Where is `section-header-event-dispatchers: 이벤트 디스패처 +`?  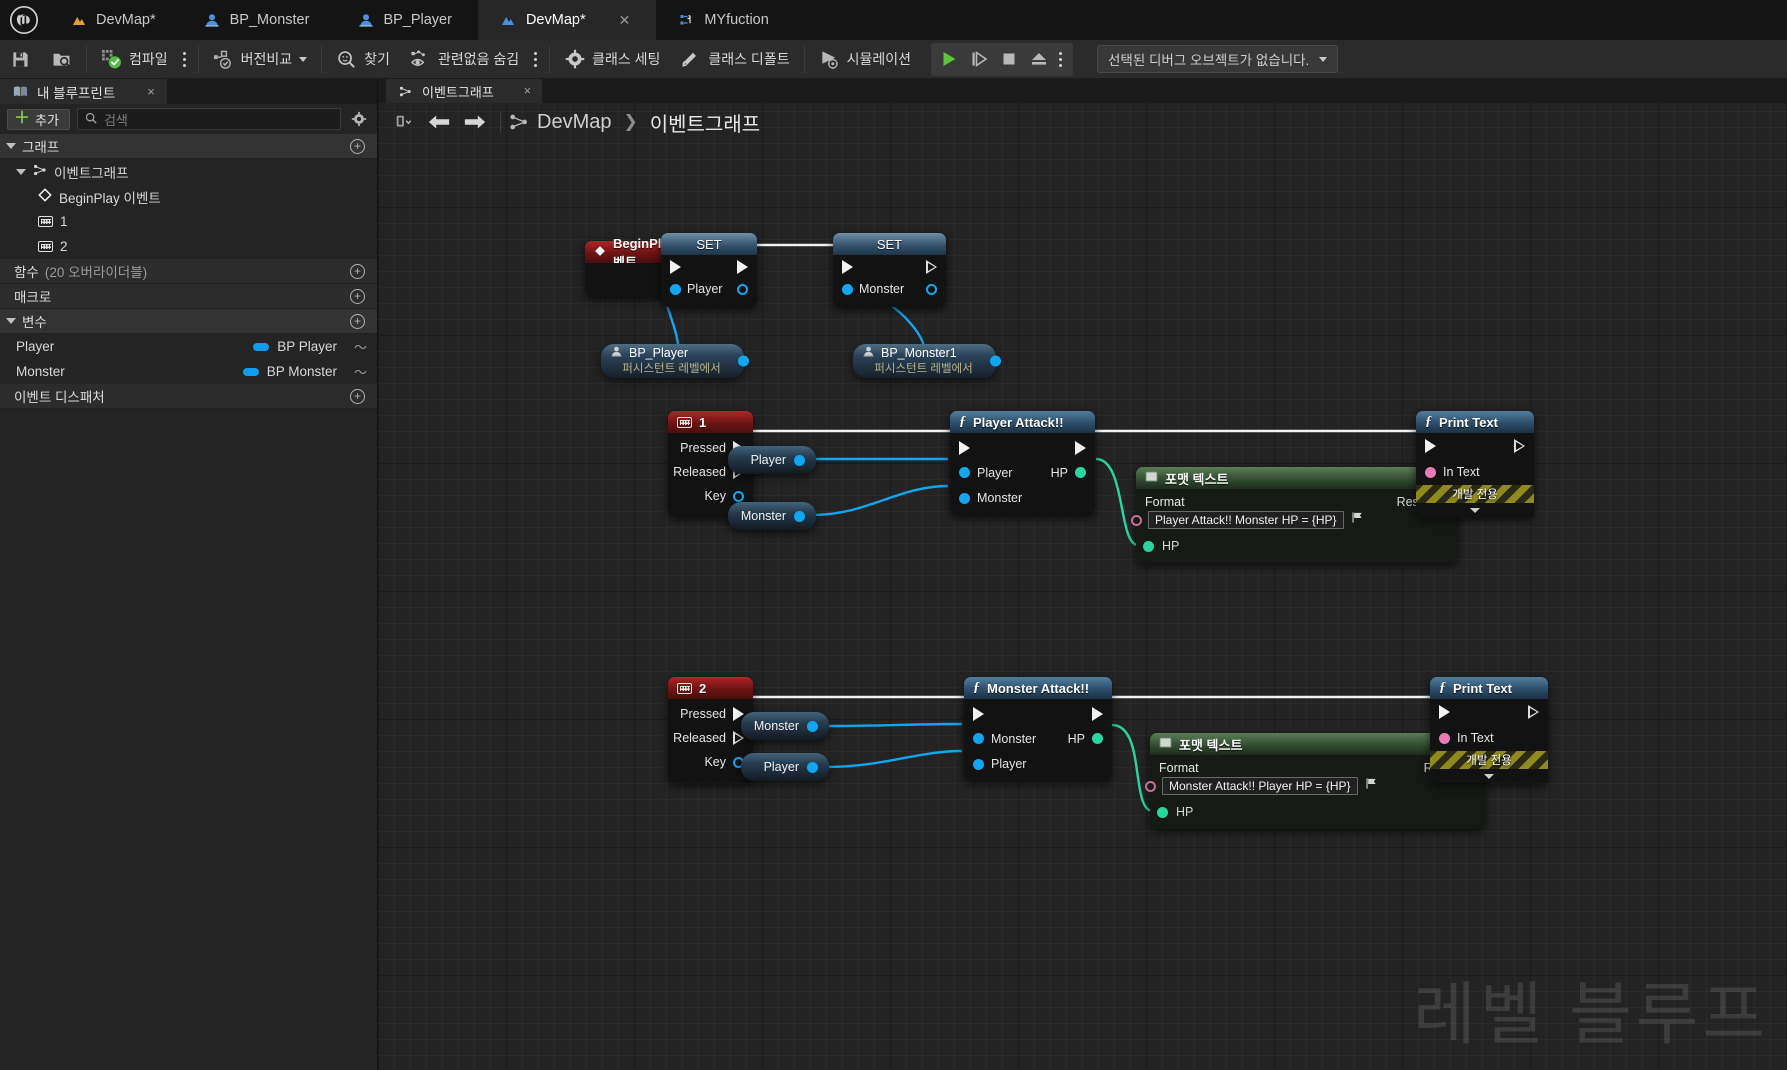 section-header-event-dispatchers: 이벤트 디스패처 + is located at coordinates (188, 396).